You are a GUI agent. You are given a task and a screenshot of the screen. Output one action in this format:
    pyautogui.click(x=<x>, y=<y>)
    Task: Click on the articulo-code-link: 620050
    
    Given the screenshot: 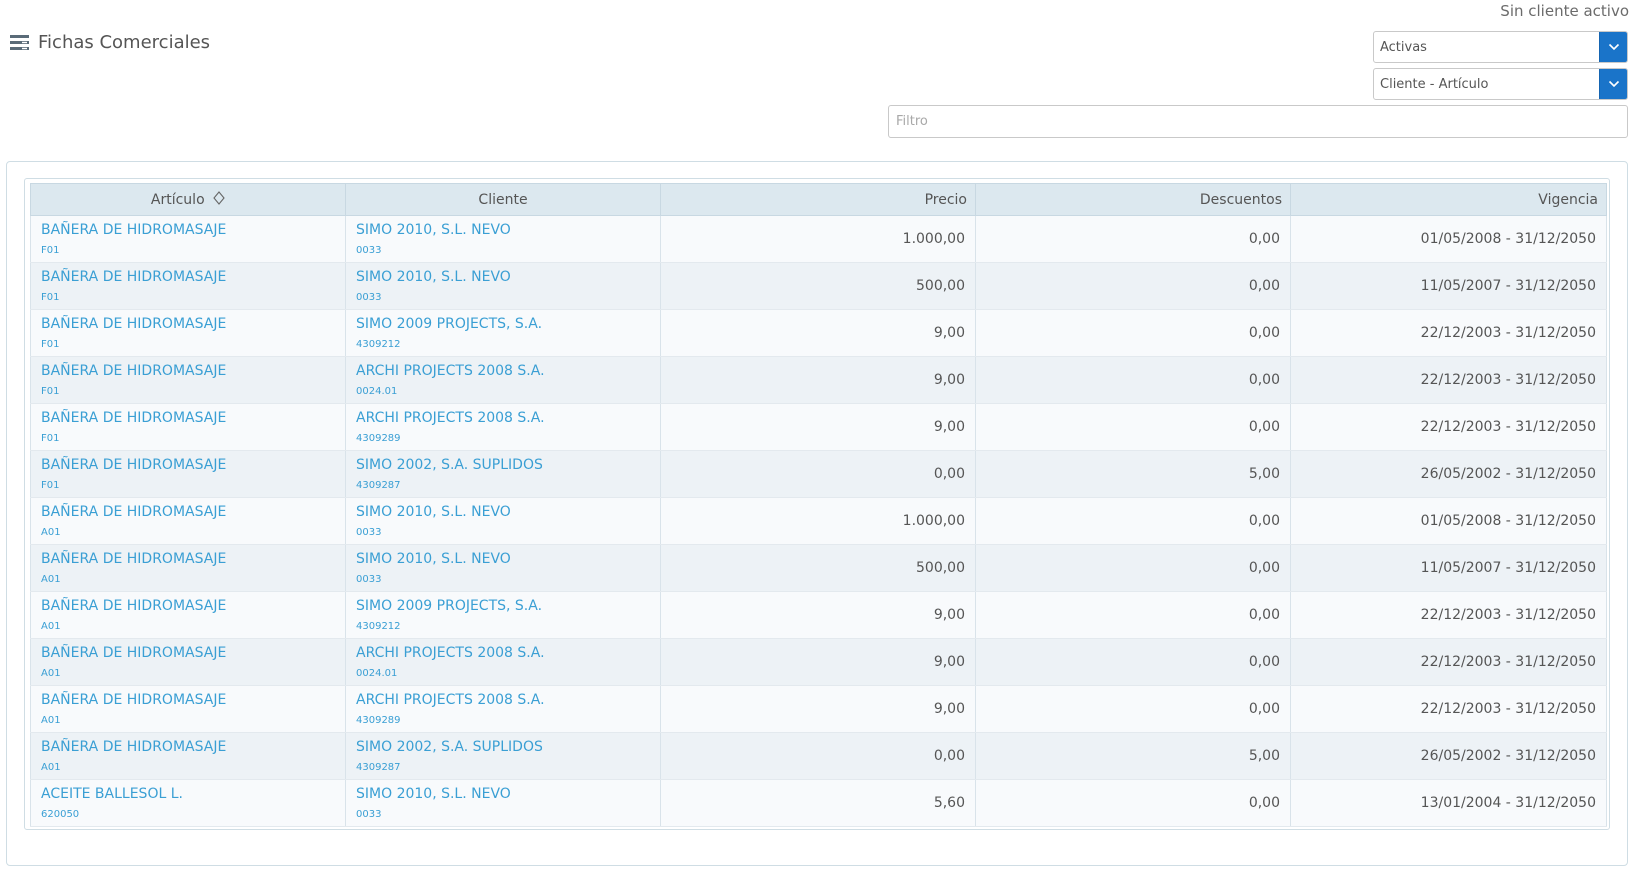 What is the action you would take?
    pyautogui.click(x=188, y=814)
    